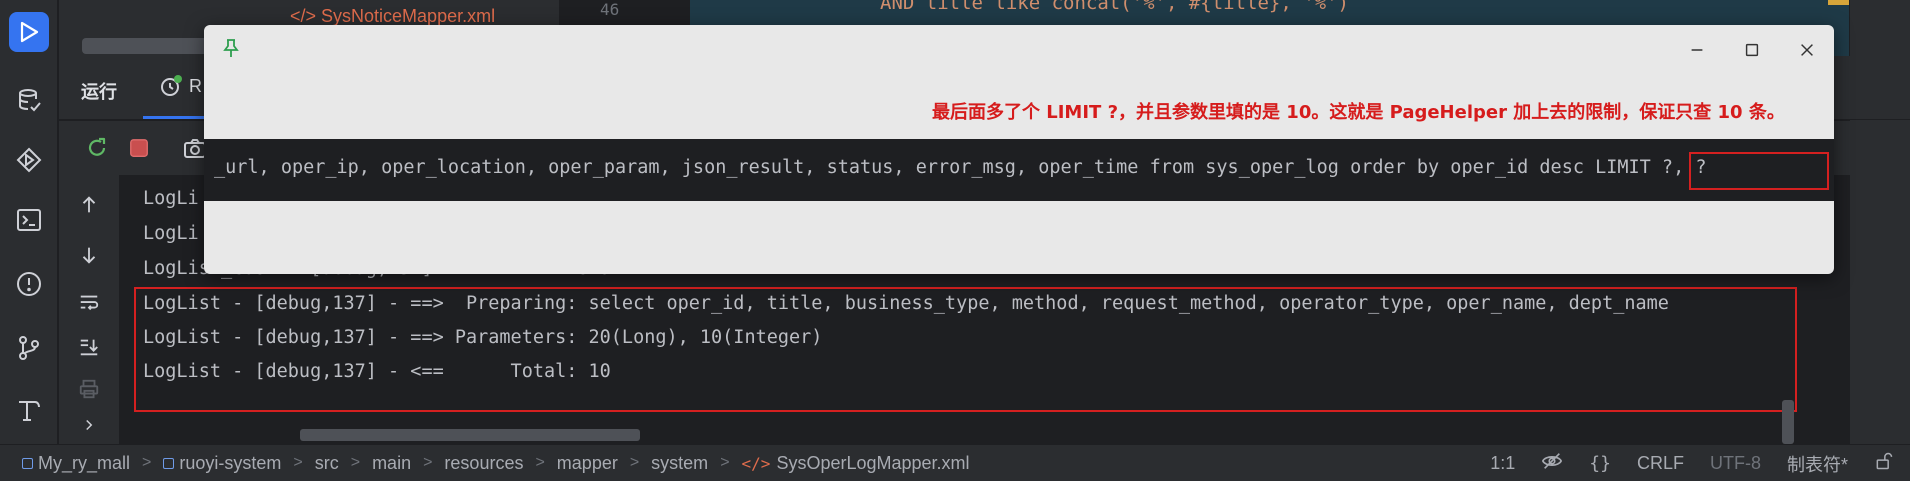 This screenshot has width=1910, height=481. What do you see at coordinates (610, 9) in the screenshot?
I see `line-number: 46` at bounding box center [610, 9].